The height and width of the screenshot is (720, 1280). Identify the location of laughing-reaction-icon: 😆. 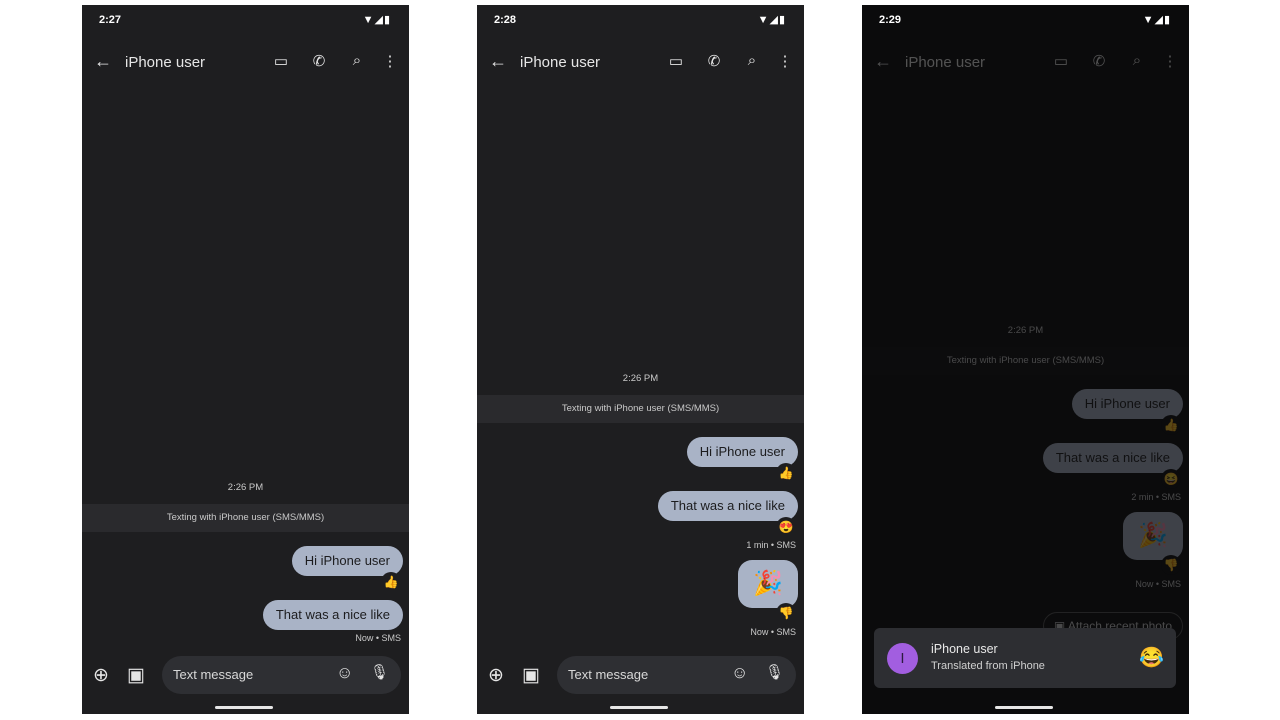
(1171, 479).